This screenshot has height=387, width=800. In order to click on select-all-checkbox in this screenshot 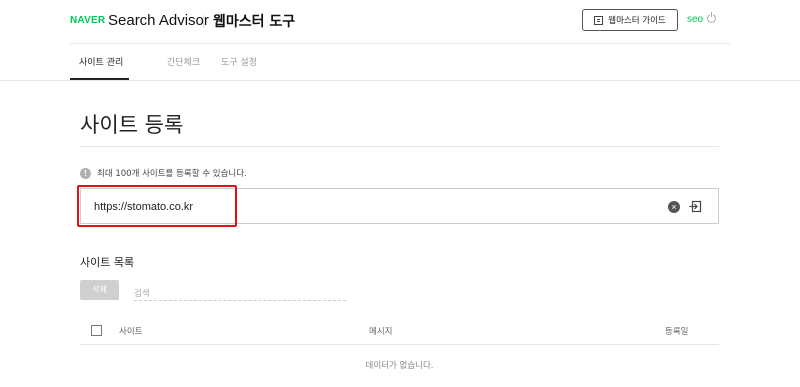, I will do `click(96, 330)`.